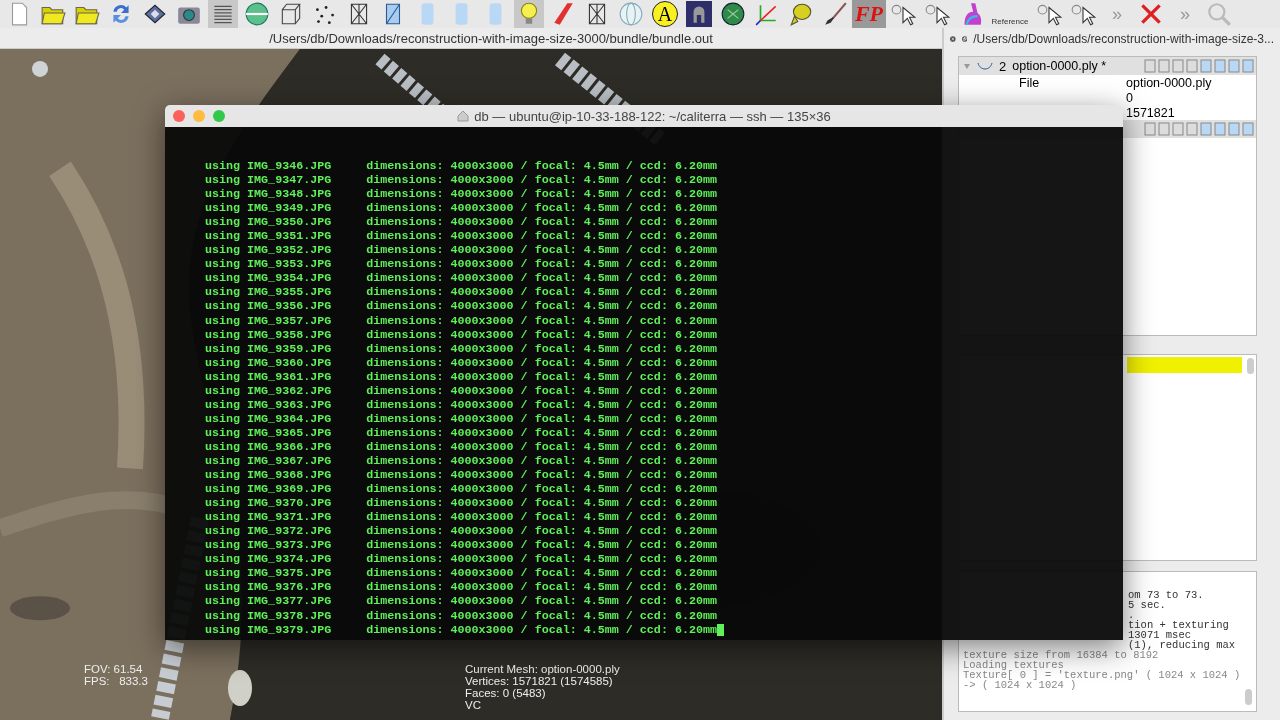 This screenshot has width=1280, height=720. What do you see at coordinates (461, 236) in the screenshot?
I see `terminal-line: using IMG_9351.JPG dimensions: 4000x3000 / focal: 4.5mm / ccd: 6.20mm` at bounding box center [461, 236].